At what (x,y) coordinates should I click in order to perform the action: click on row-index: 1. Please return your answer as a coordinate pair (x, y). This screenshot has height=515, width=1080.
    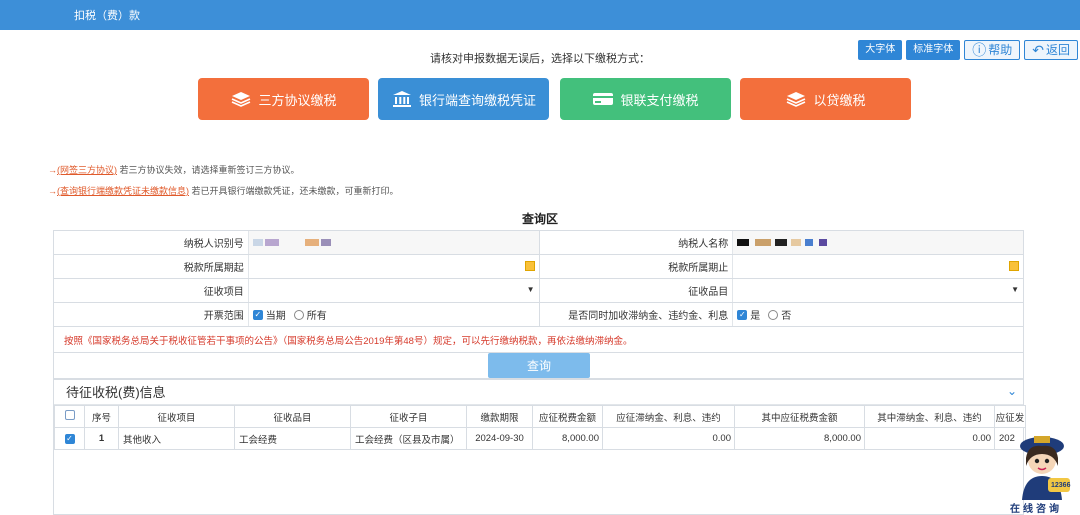
    Looking at the image, I should click on (101, 438).